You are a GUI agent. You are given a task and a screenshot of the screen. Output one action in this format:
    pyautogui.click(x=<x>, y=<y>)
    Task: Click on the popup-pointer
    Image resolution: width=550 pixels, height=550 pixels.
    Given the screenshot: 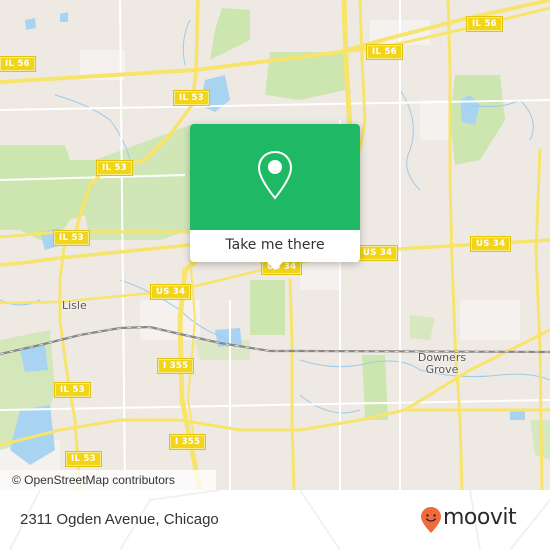 What is the action you would take?
    pyautogui.click(x=275, y=265)
    